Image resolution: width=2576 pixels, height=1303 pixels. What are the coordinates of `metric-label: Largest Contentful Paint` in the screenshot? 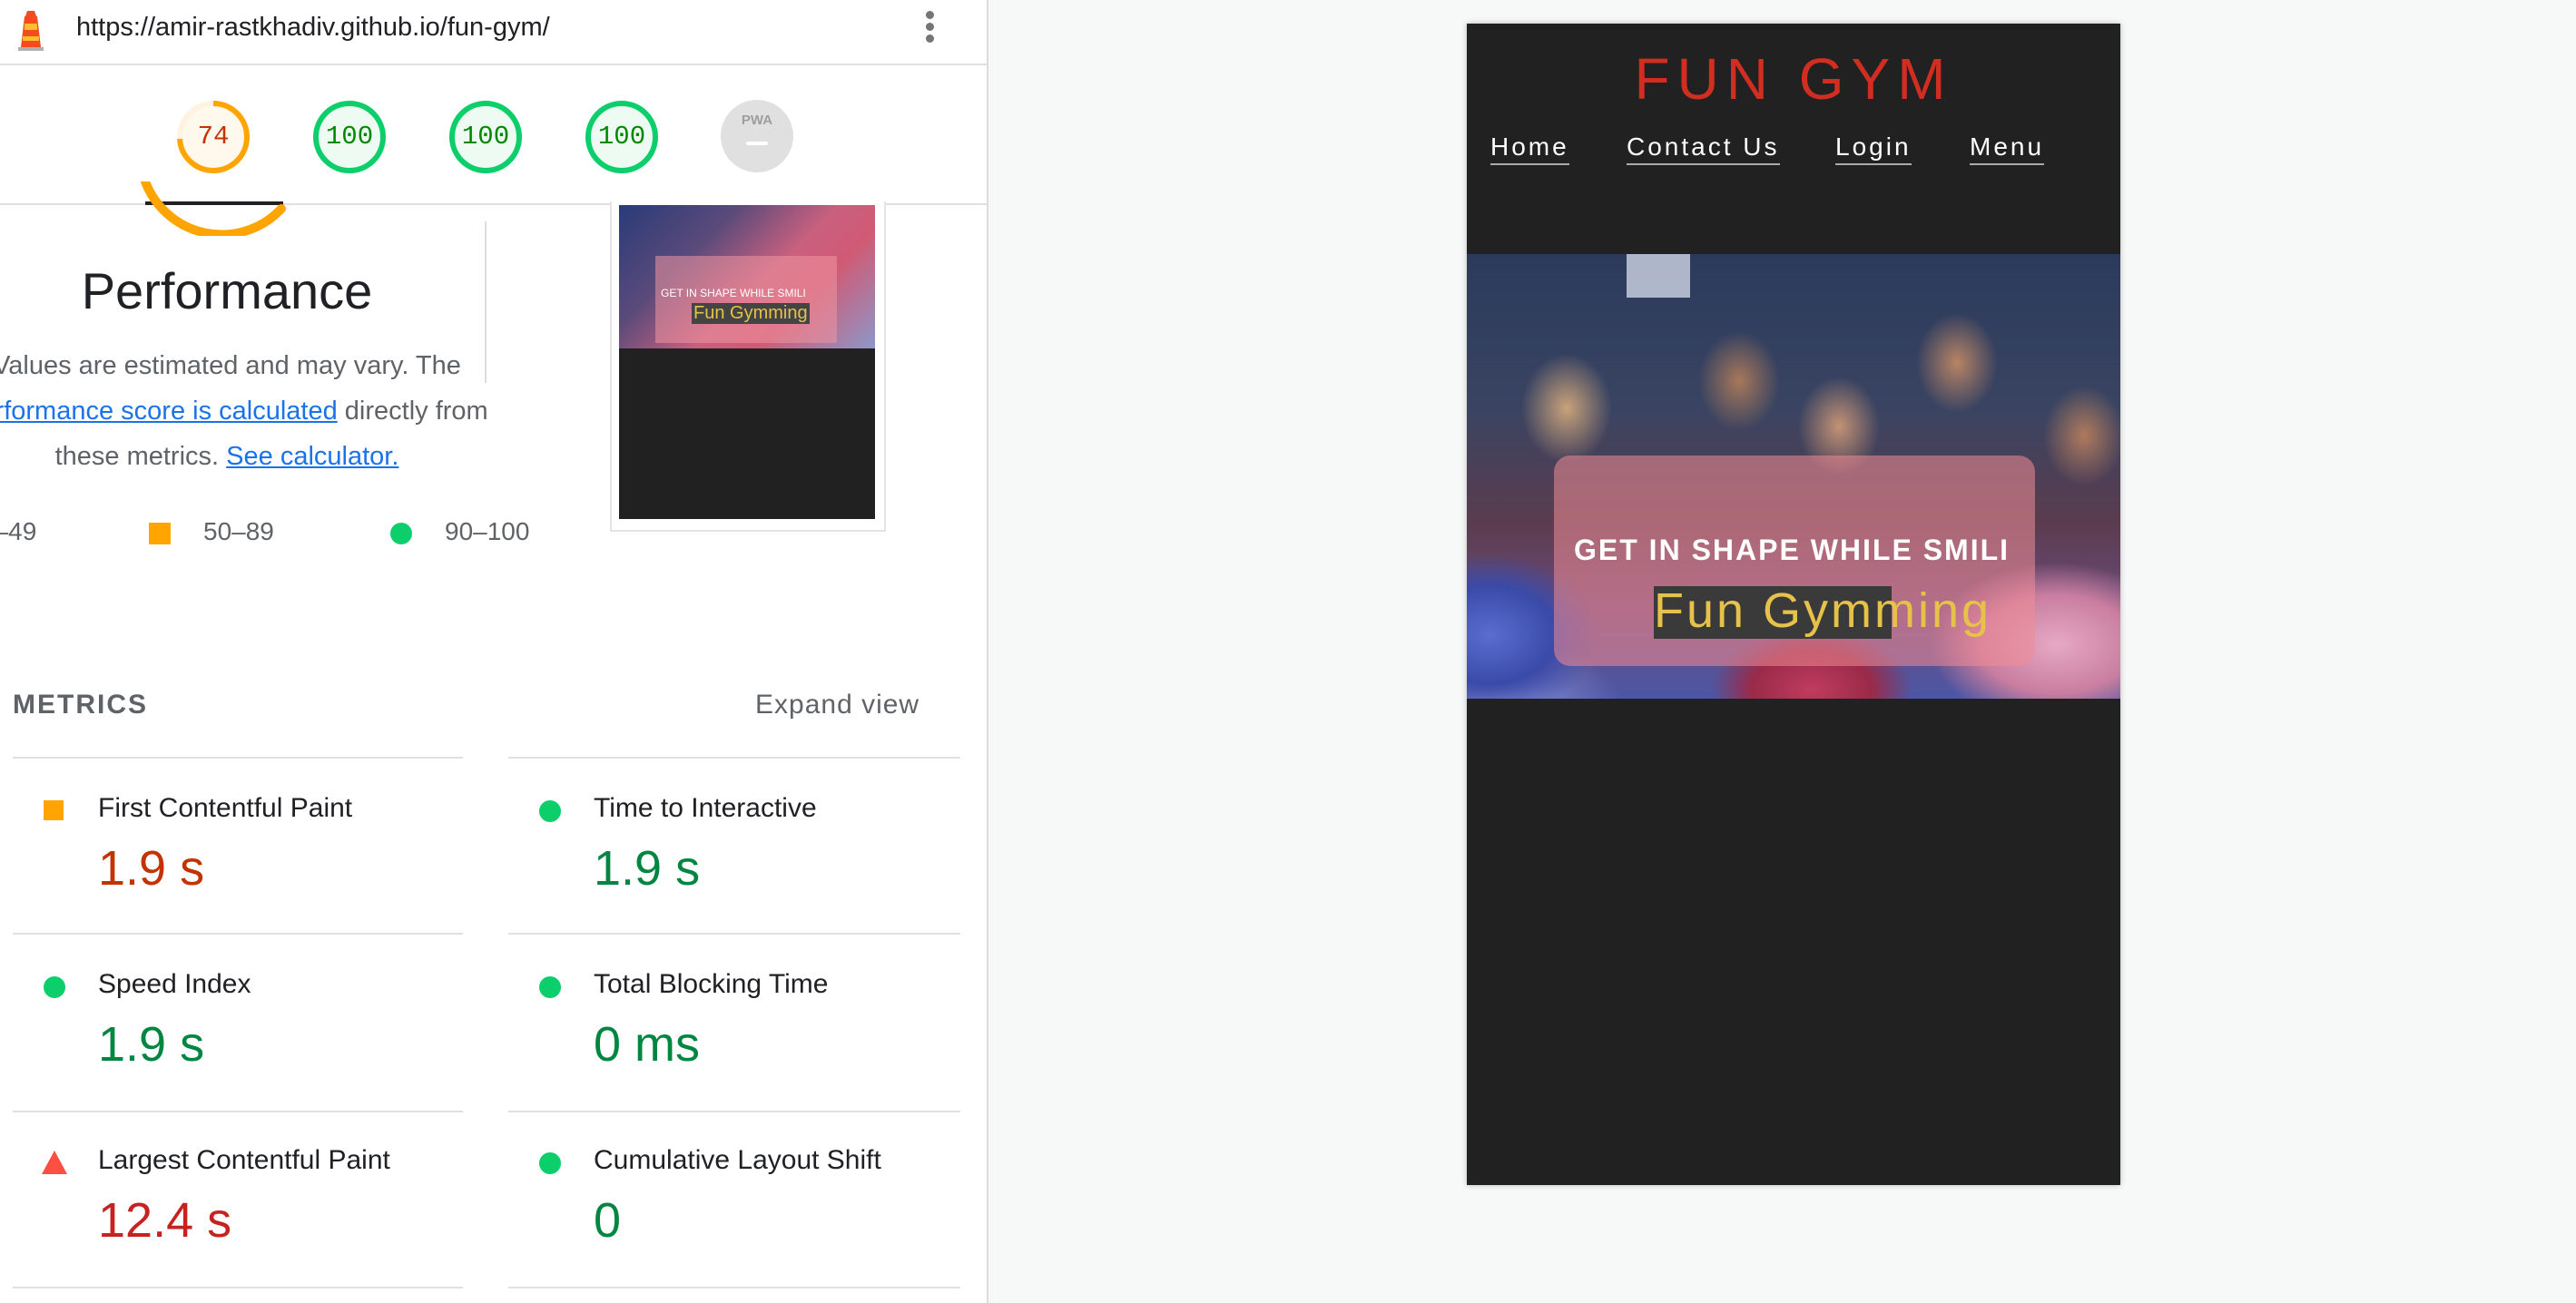 It's located at (244, 1160).